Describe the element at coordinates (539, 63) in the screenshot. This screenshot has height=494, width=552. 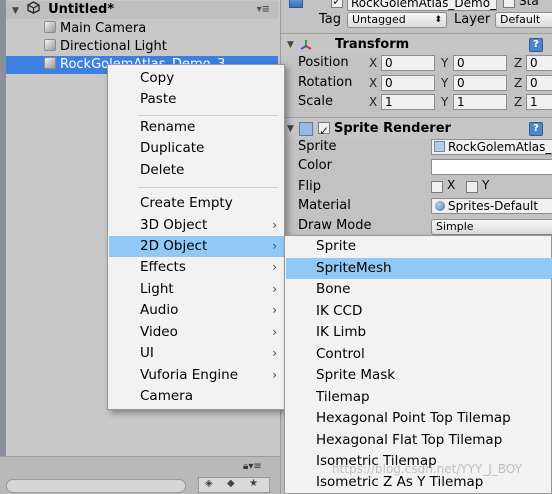
I see `position-z-field: 0` at that location.